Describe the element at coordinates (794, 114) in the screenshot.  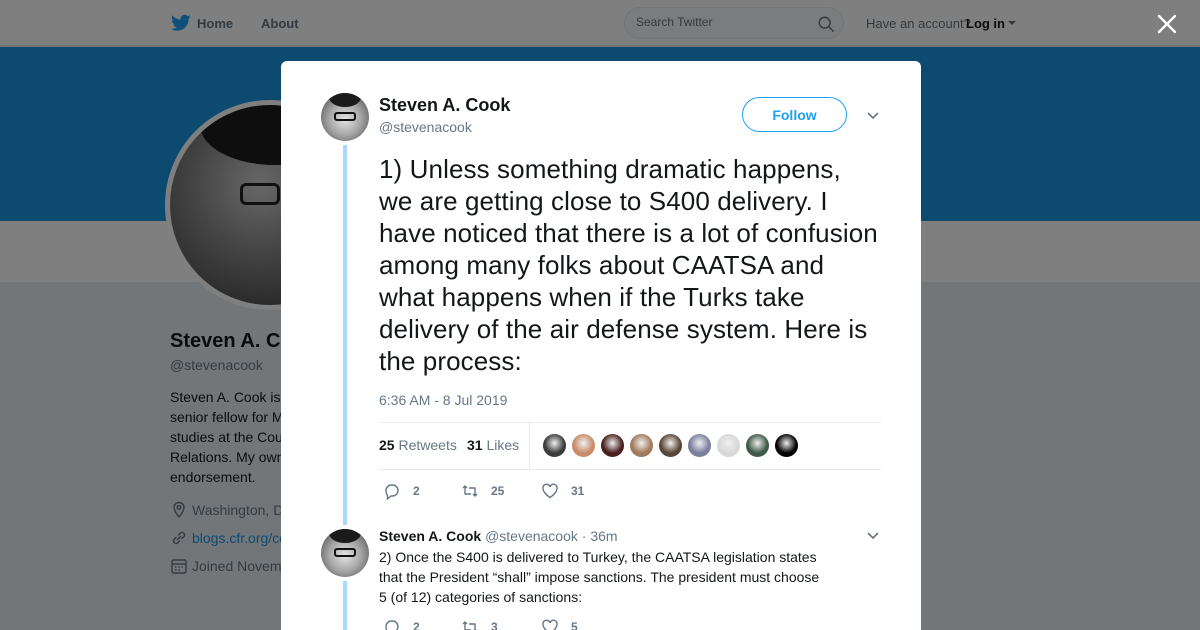
I see `follow-button: Follow` at that location.